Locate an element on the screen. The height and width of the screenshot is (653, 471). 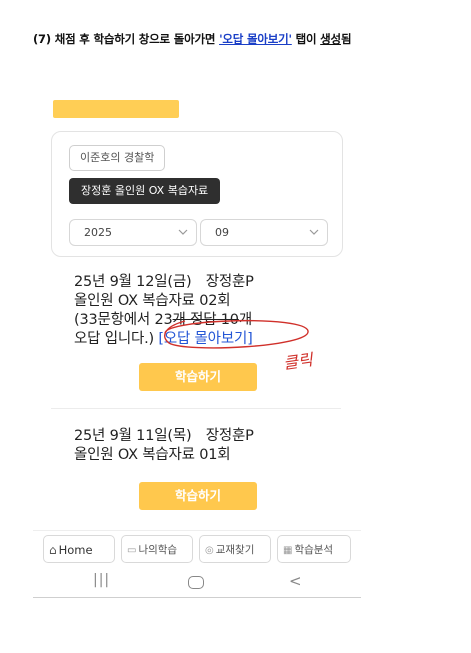
entry-subtitle-line: 올인원 OX 복습자료 01회 is located at coordinates (152, 455).